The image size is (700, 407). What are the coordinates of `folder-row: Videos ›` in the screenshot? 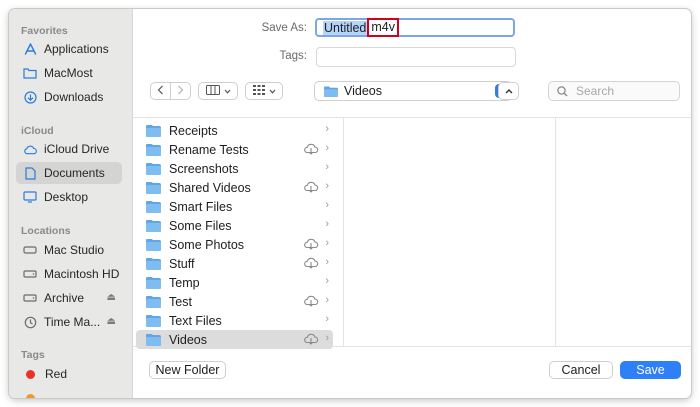 It's located at (234, 339).